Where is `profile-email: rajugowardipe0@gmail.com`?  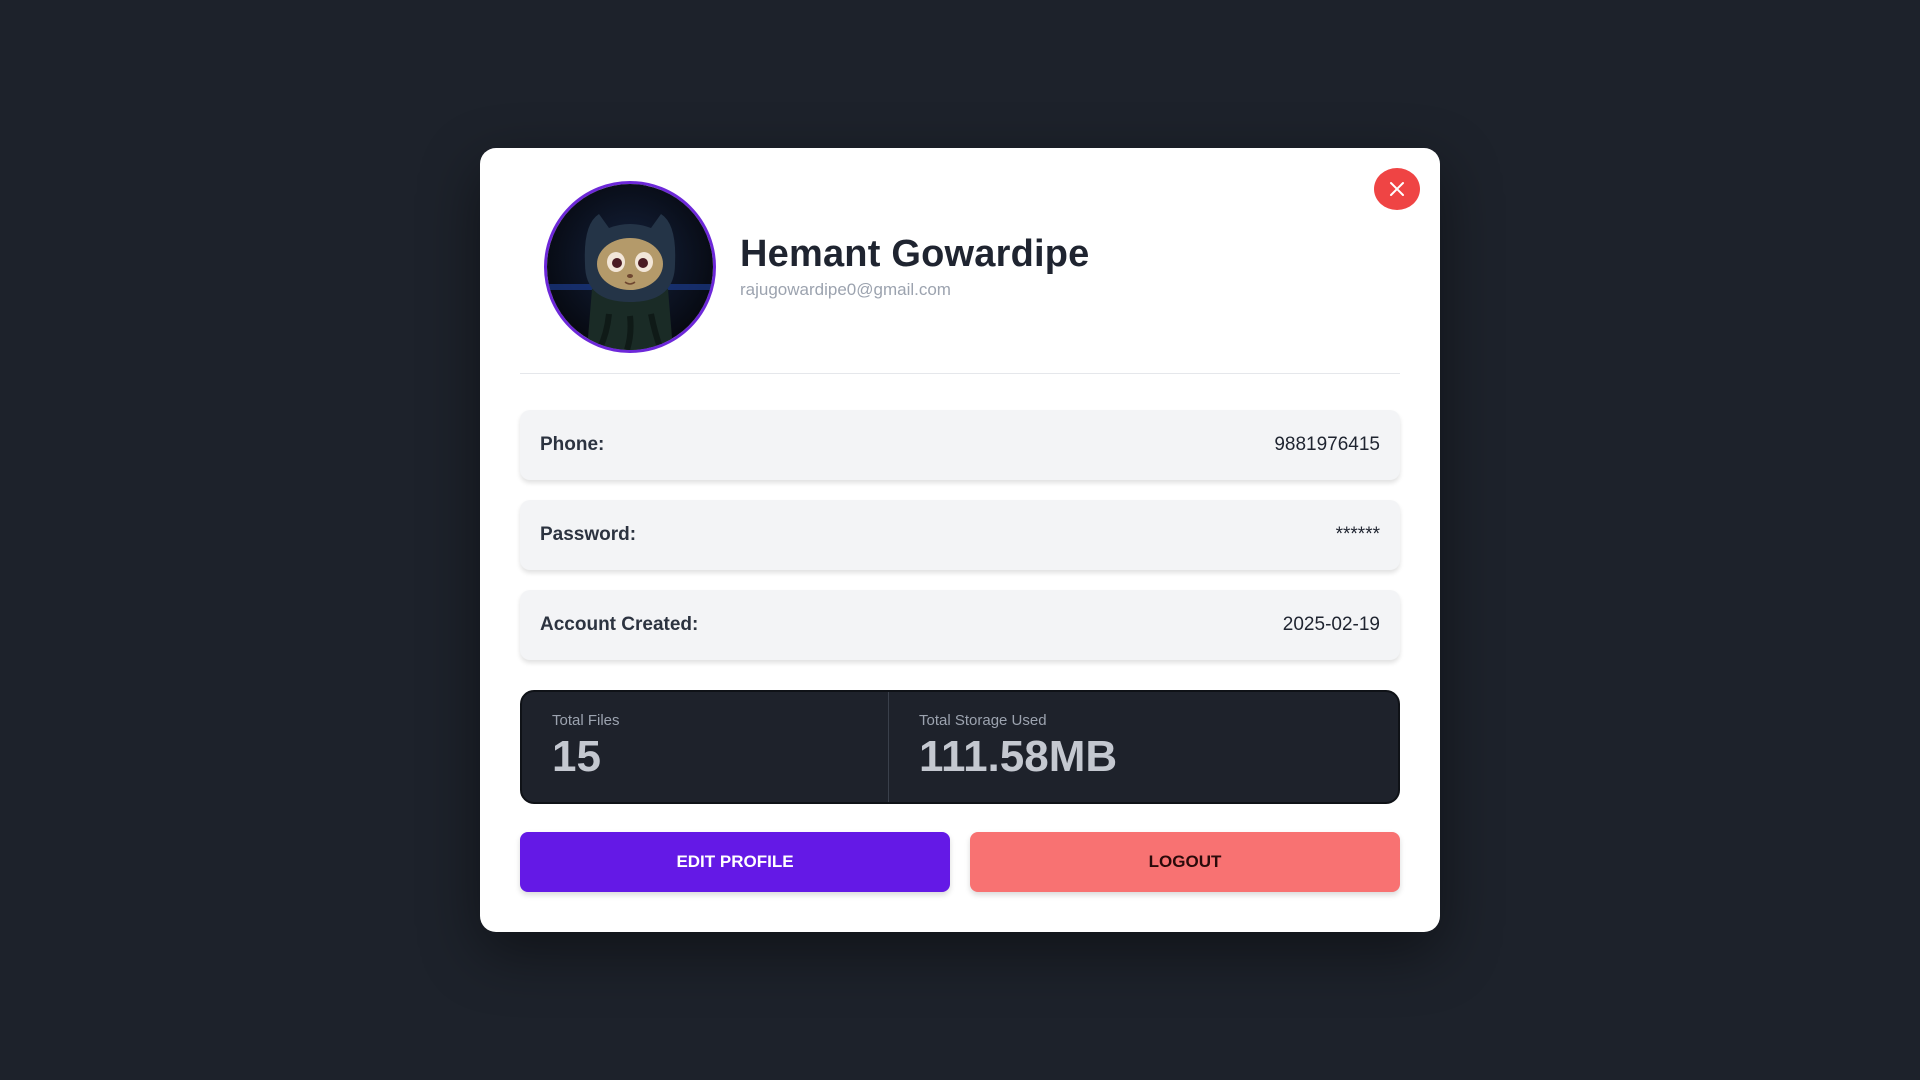 profile-email: rajugowardipe0@gmail.com is located at coordinates (845, 290).